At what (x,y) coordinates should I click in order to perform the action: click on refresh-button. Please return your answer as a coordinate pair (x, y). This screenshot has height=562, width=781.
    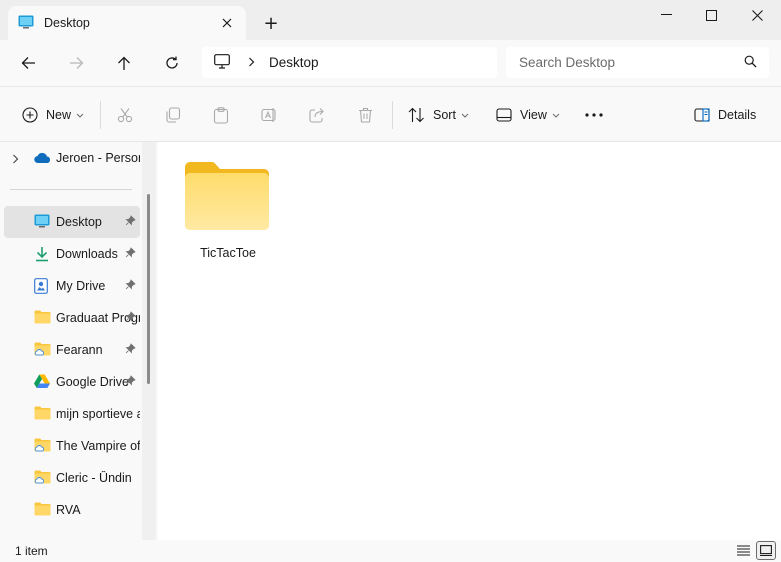
    Looking at the image, I should click on (172, 63).